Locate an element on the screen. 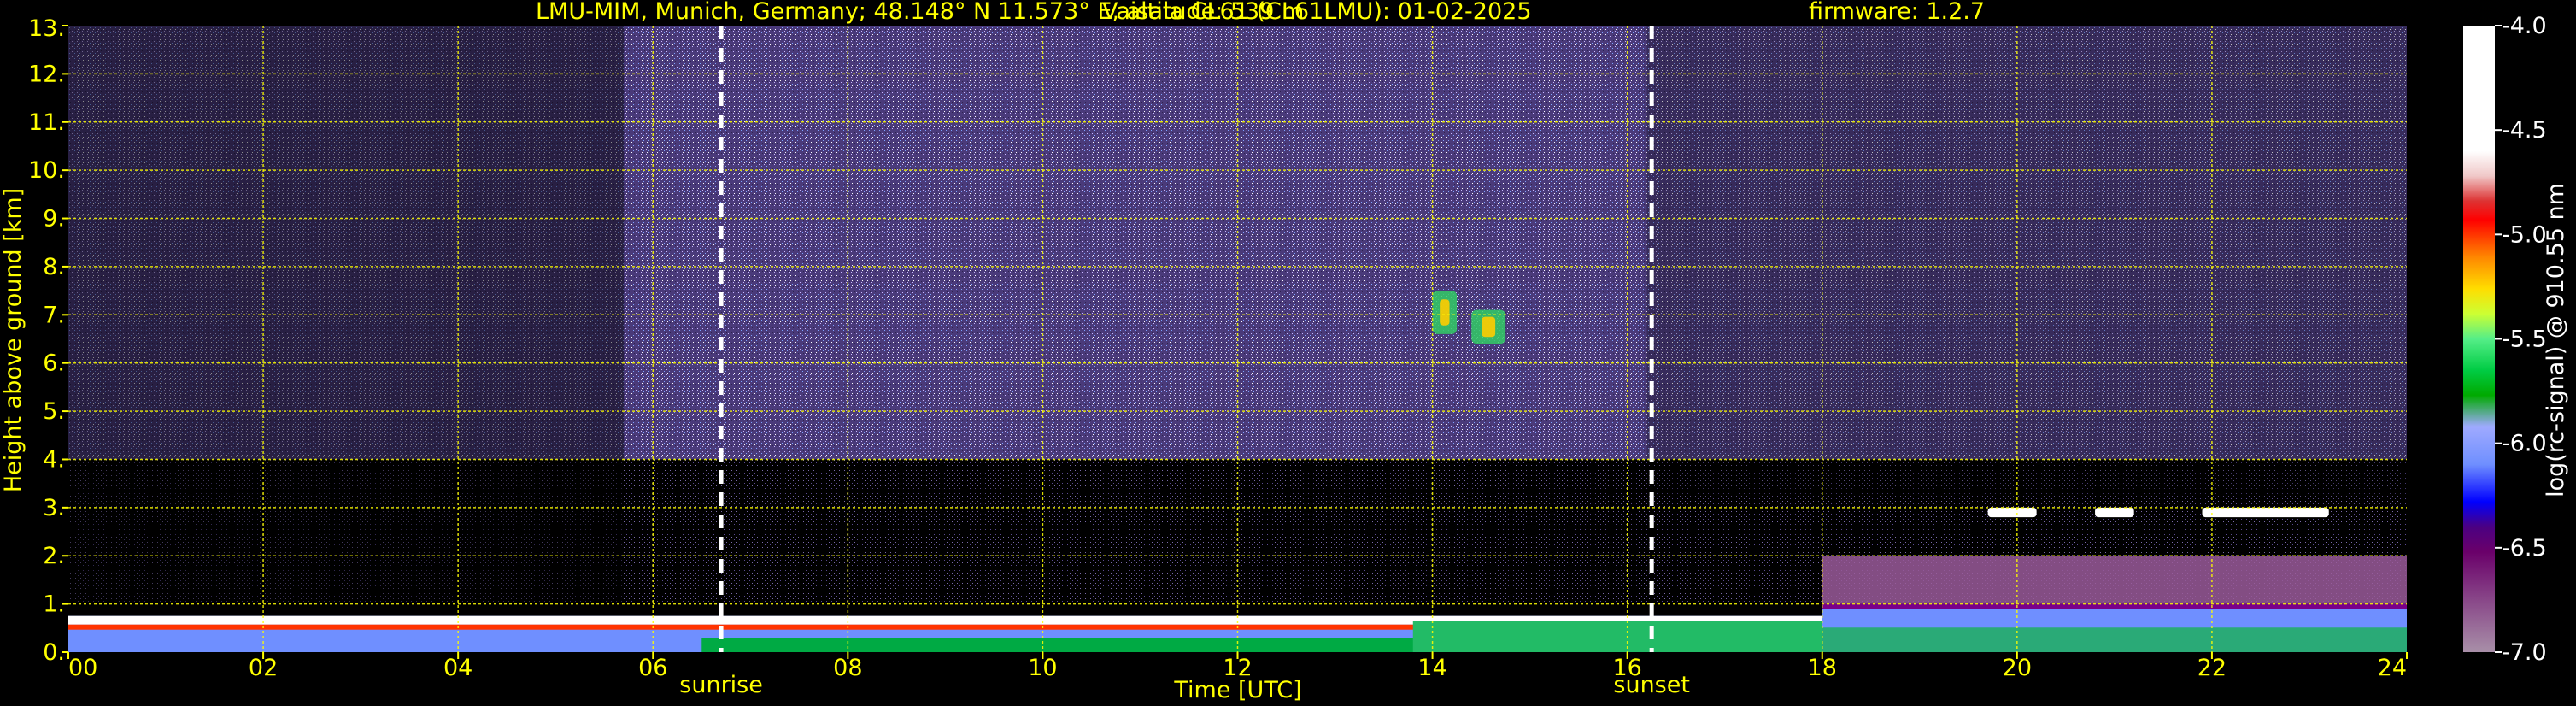 The width and height of the screenshot is (2576, 706). x-tick-label-06: 06 is located at coordinates (652, 668).